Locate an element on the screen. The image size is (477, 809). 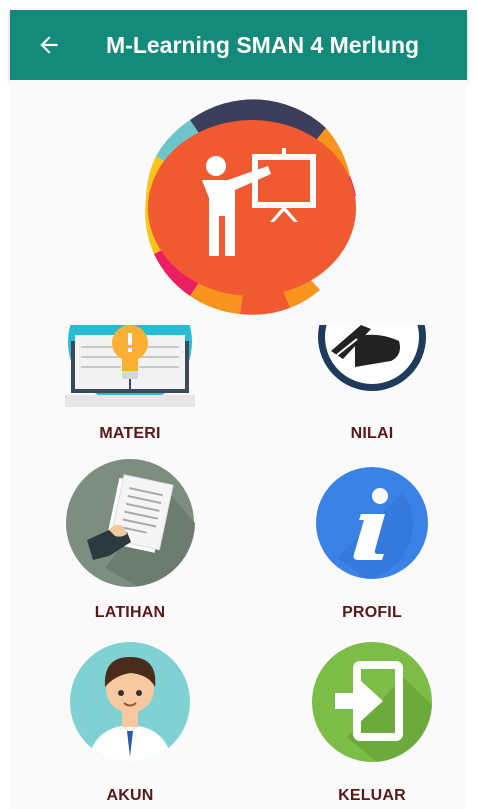
menu-item-latihan: LATIHAN is located at coordinates (130, 543).